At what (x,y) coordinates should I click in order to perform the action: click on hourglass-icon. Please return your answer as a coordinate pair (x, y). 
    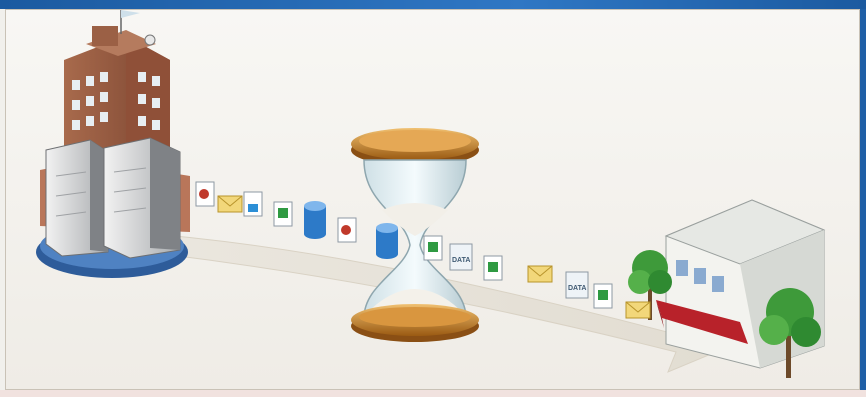
    Looking at the image, I should click on (415, 235).